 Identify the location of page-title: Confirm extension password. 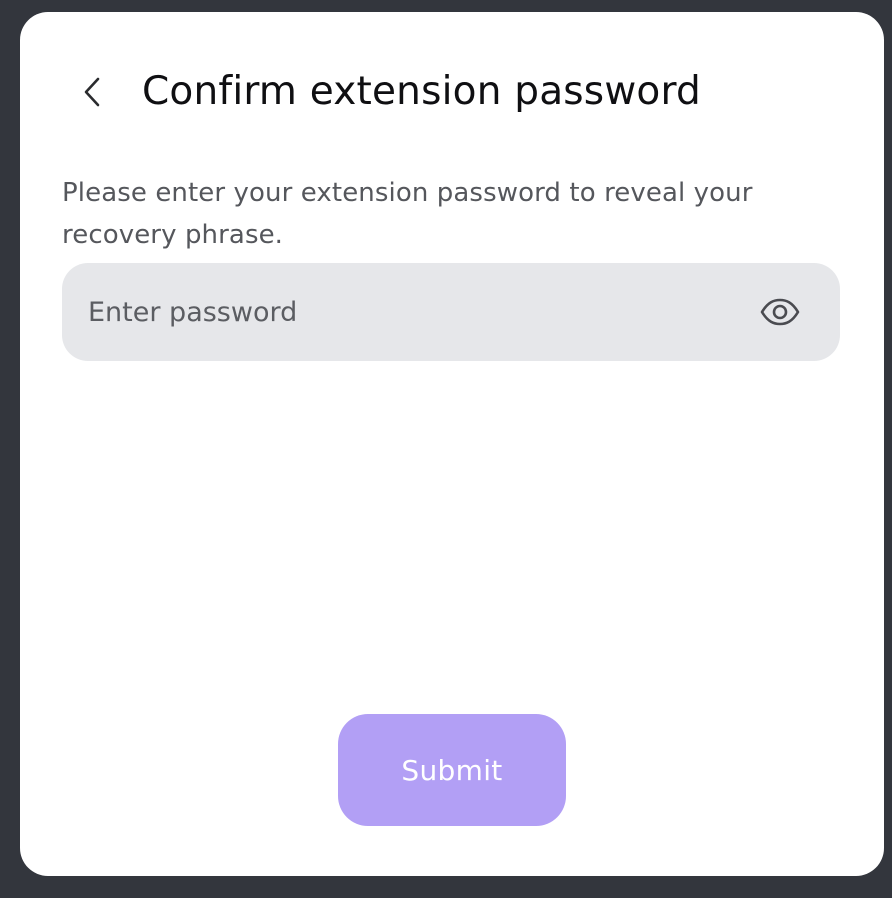
(421, 91).